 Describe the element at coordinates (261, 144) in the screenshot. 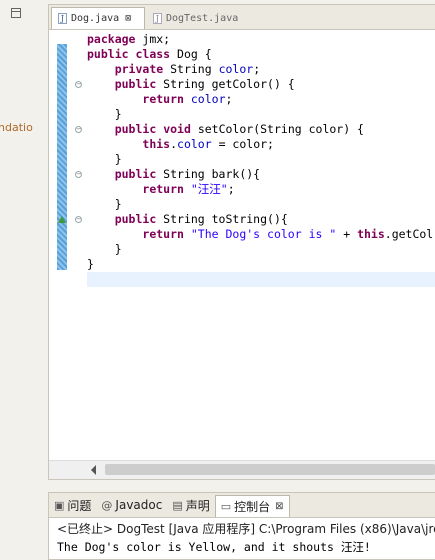

I see `code-line: this.color = color;` at that location.